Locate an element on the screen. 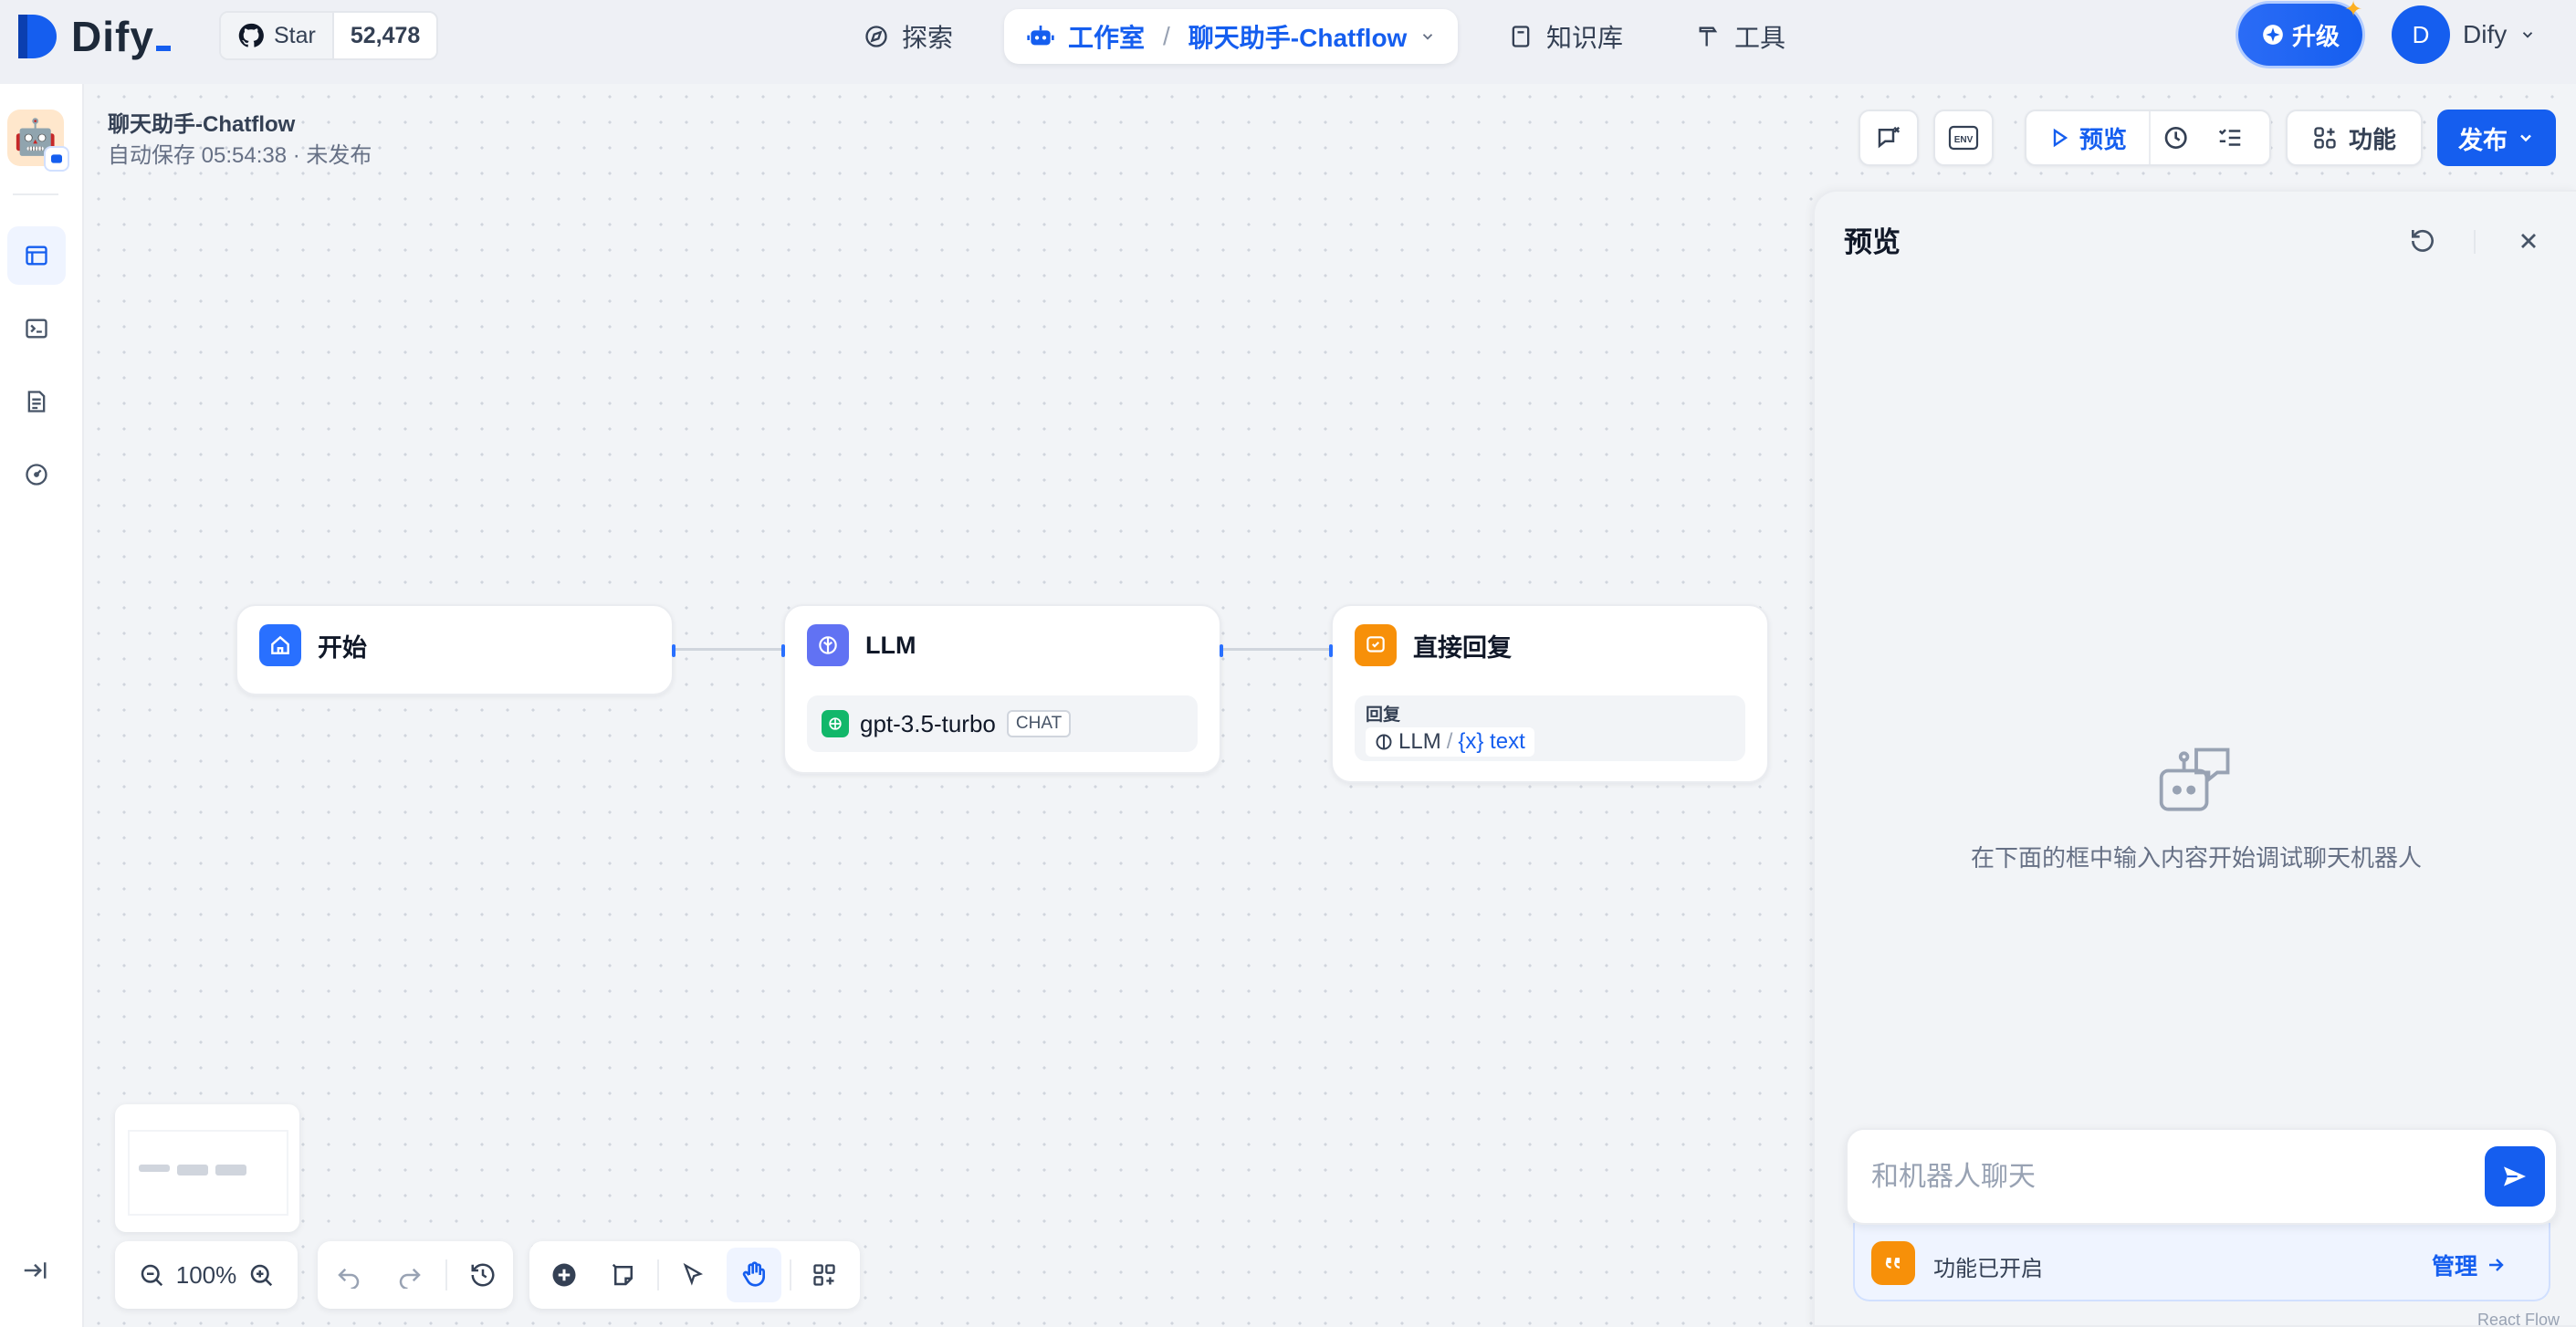 This screenshot has height=1327, width=2576. zoom-in-icon is located at coordinates (261, 1275).